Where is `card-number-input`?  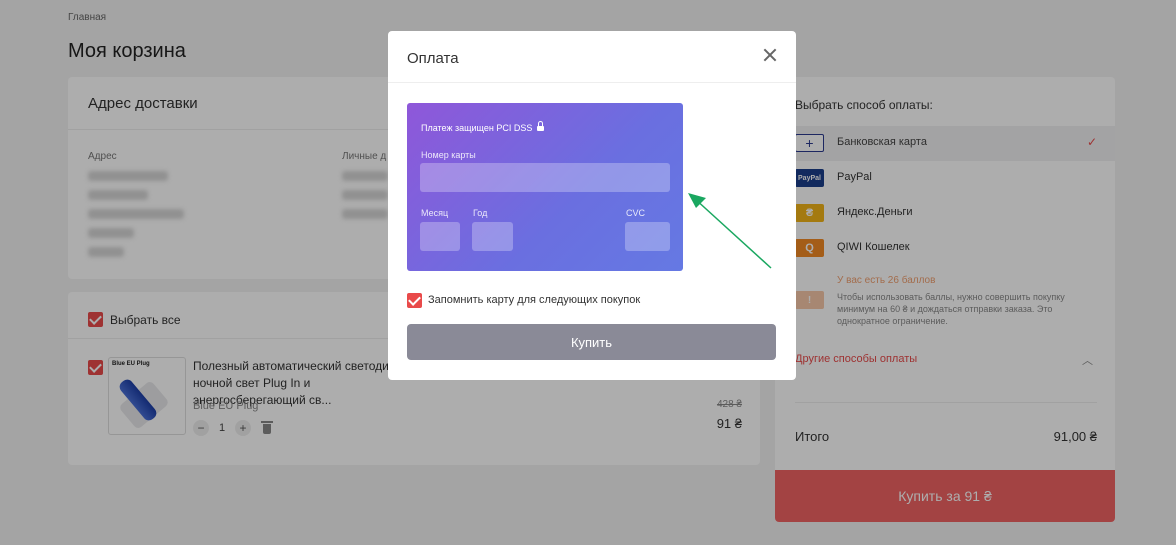 card-number-input is located at coordinates (545, 177).